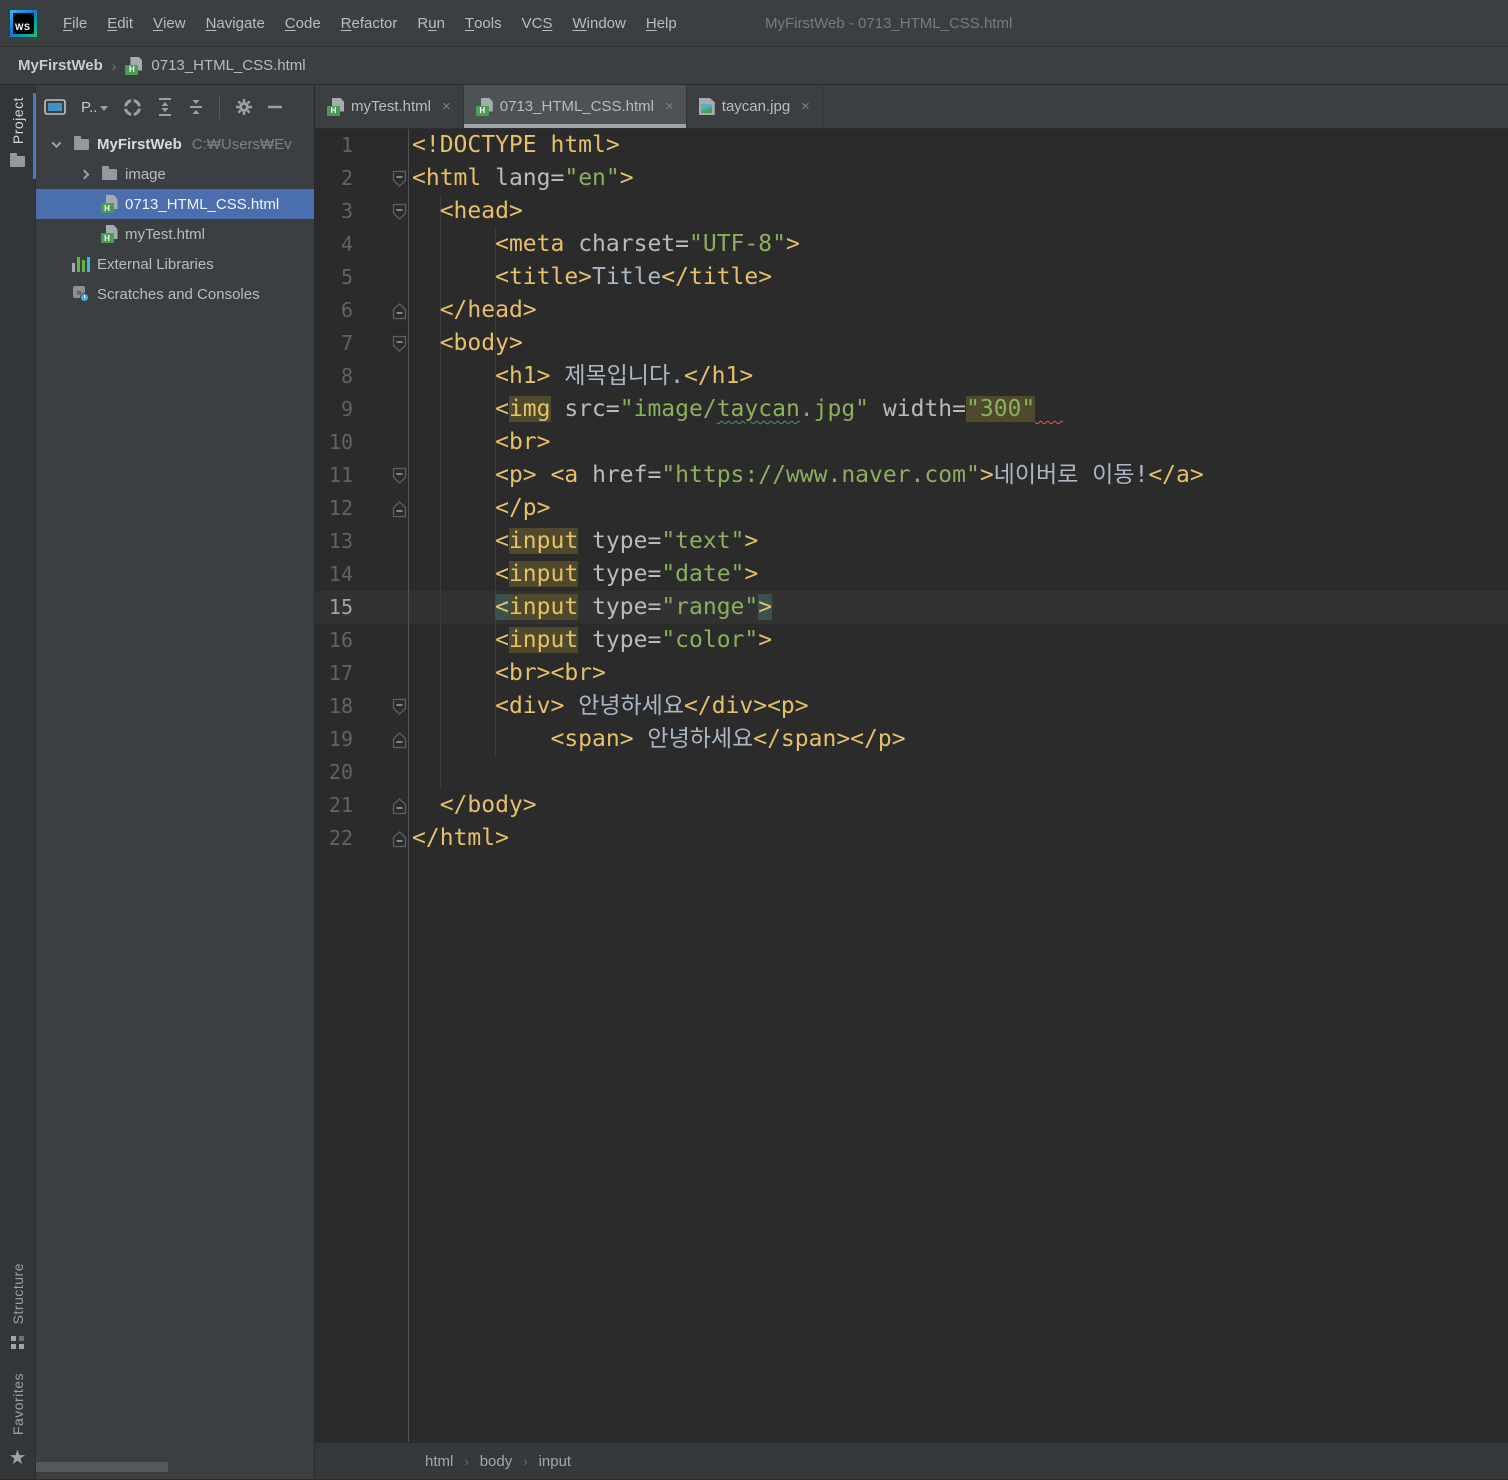 The width and height of the screenshot is (1508, 1480). Describe the element at coordinates (369, 23) in the screenshot. I see `menu-refactor: Refactor` at that location.